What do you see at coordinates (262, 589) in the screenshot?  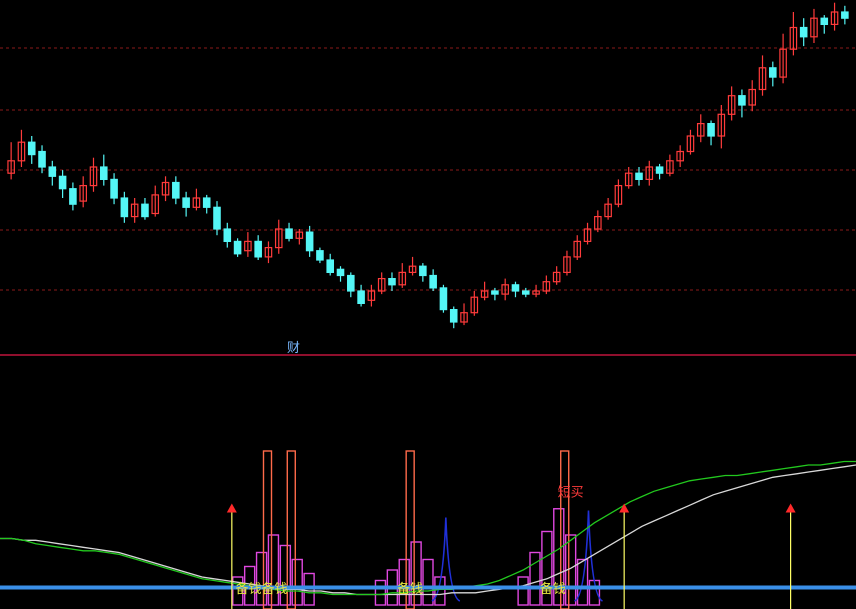 I see `indicator-text: 备钱备钱` at bounding box center [262, 589].